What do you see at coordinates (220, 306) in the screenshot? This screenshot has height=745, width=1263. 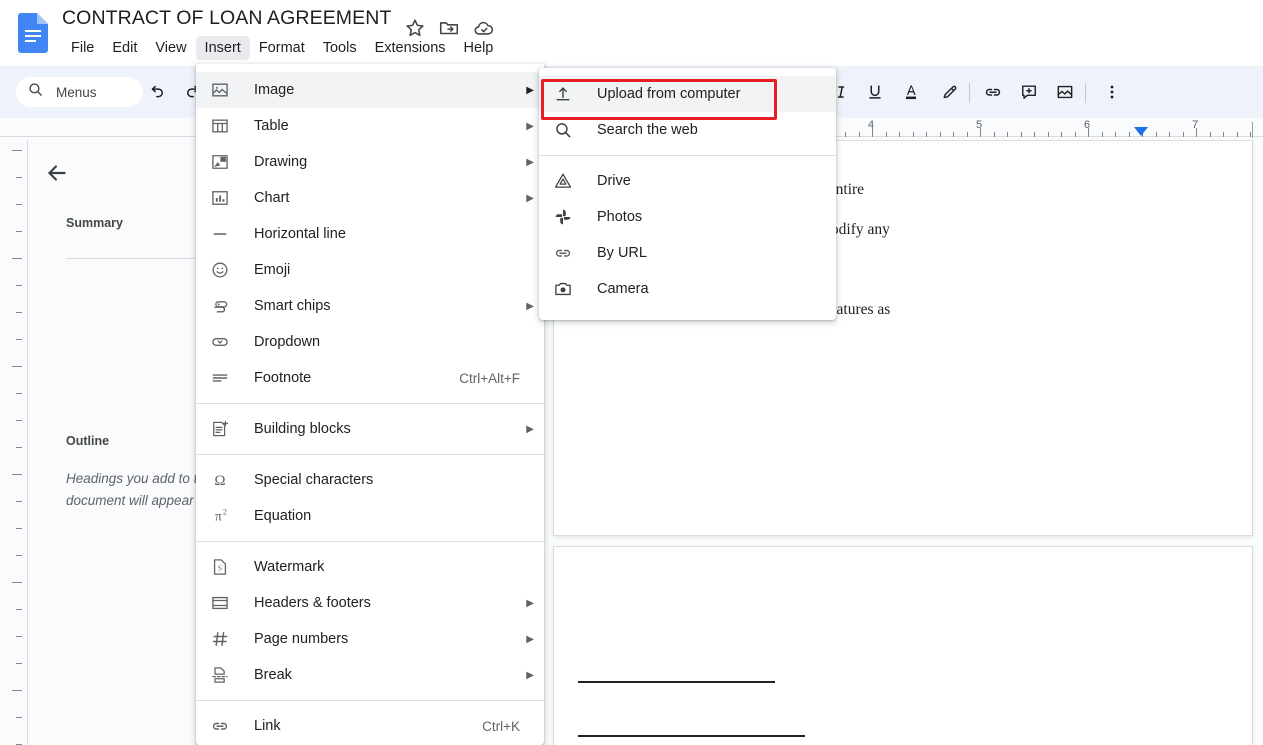 I see `smart-chips-icon` at bounding box center [220, 306].